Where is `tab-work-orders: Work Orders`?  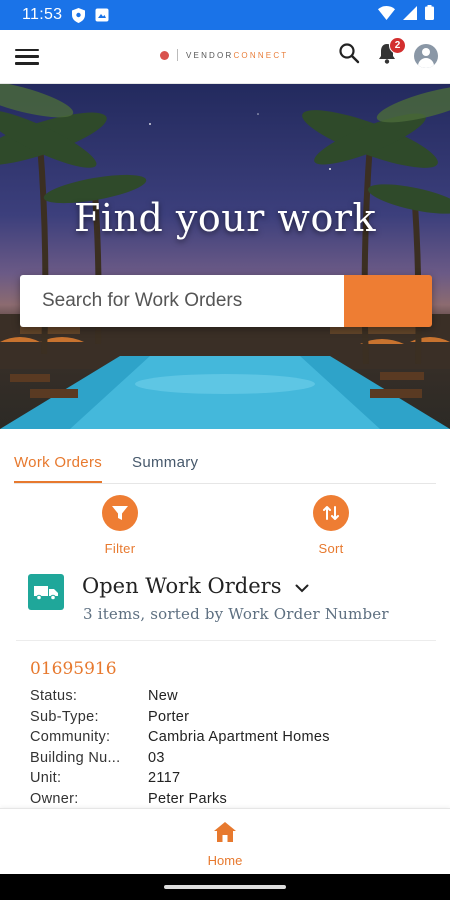
tab-work-orders: Work Orders is located at coordinates (58, 462).